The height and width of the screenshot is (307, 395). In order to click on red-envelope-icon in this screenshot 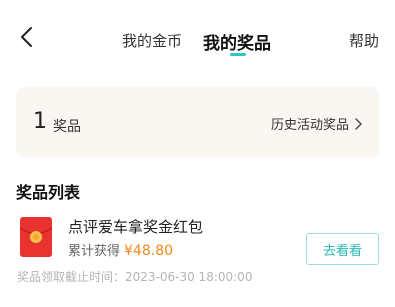, I will do `click(36, 237)`.